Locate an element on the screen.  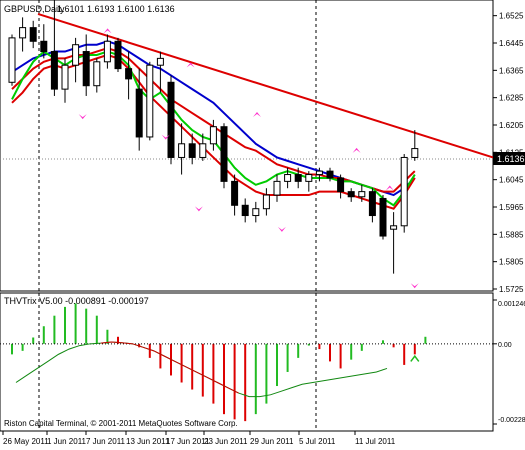
ohlc-readout: 1.6101 1.6193 1.6100 1.6136 is located at coordinates (116, 9).